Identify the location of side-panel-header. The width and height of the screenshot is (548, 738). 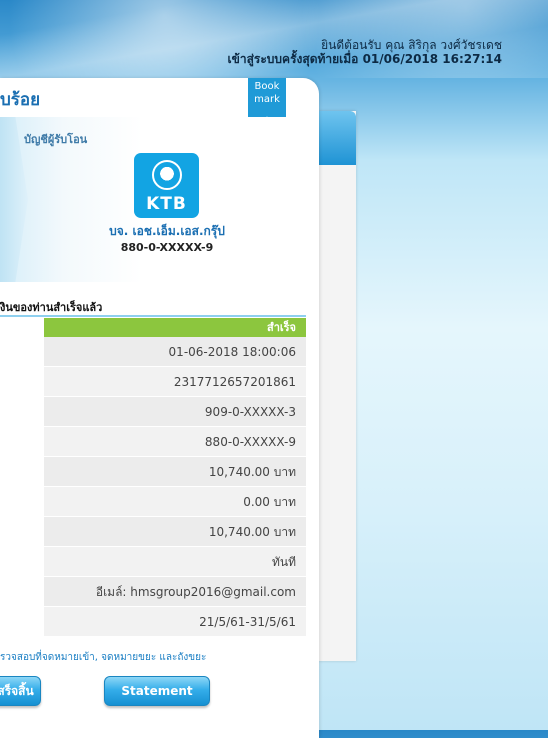
(337, 138).